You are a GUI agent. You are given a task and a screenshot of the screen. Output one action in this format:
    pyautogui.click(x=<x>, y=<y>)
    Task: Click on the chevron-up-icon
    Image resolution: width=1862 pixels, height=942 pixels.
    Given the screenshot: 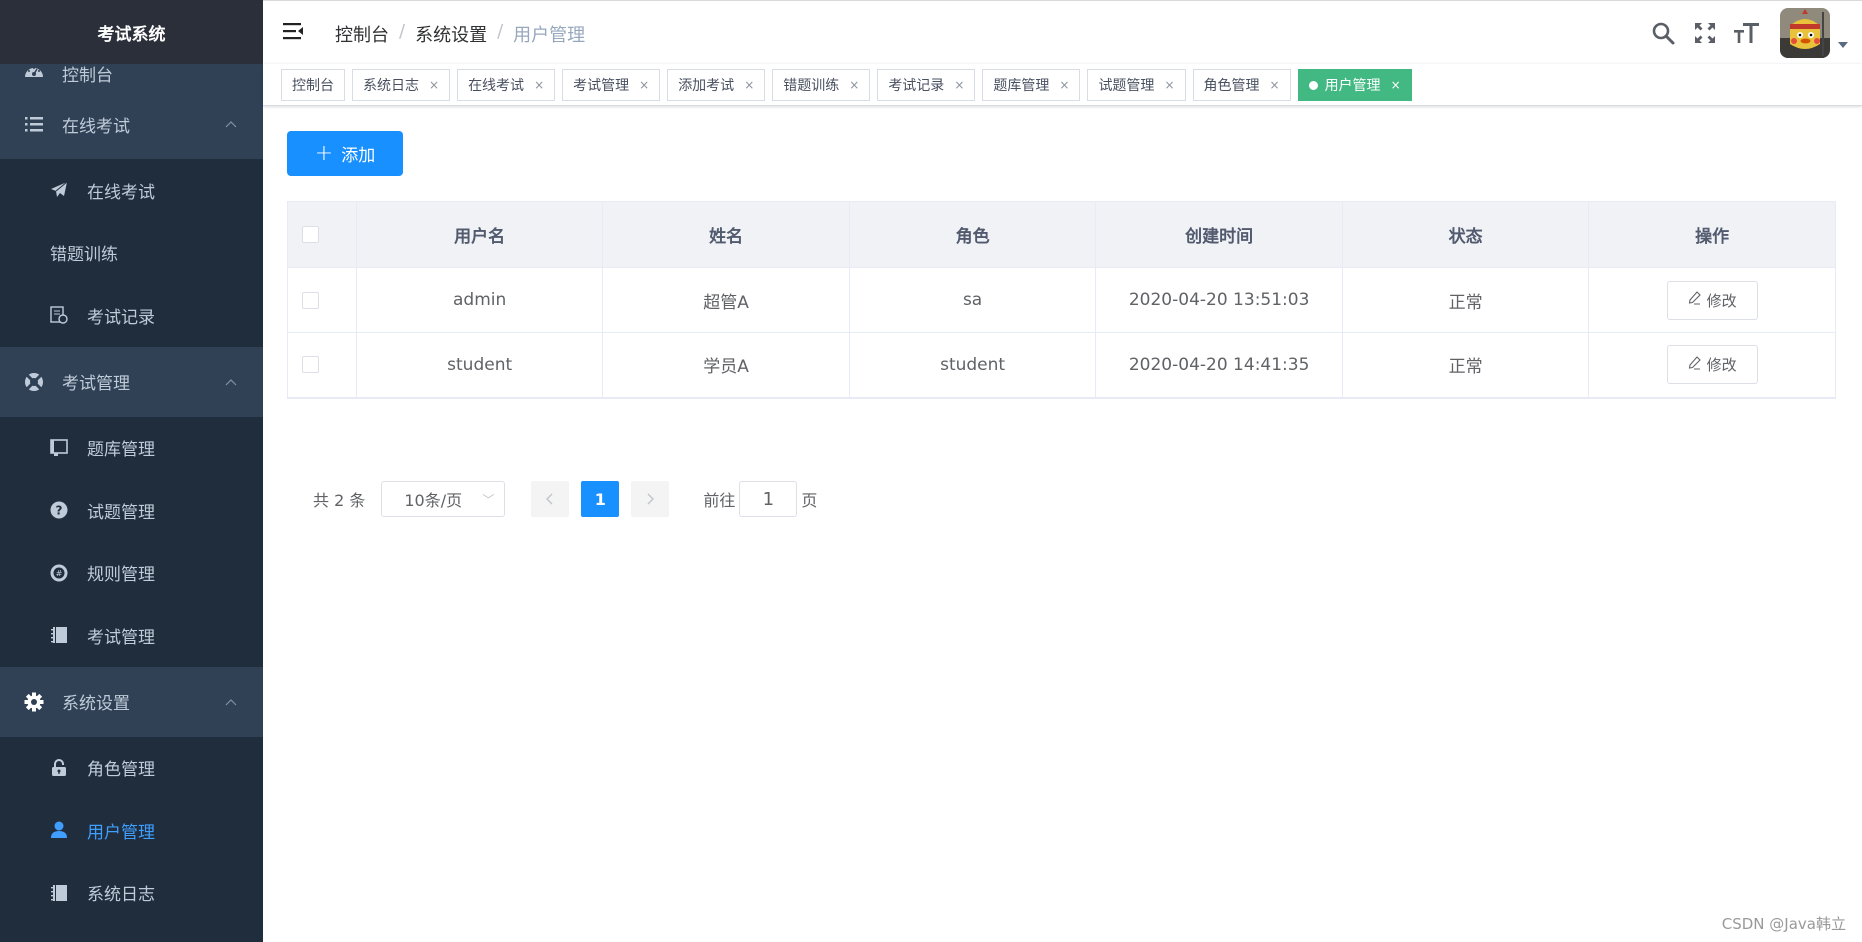 What is the action you would take?
    pyautogui.click(x=231, y=702)
    